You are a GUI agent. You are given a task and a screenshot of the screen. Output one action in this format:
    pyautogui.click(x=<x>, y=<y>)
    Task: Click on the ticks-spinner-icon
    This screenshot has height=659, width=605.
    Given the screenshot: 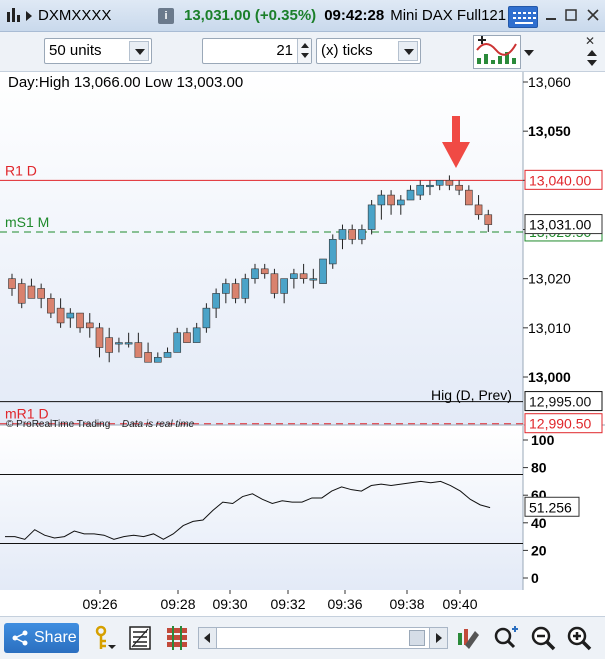 What is the action you would take?
    pyautogui.click(x=304, y=51)
    